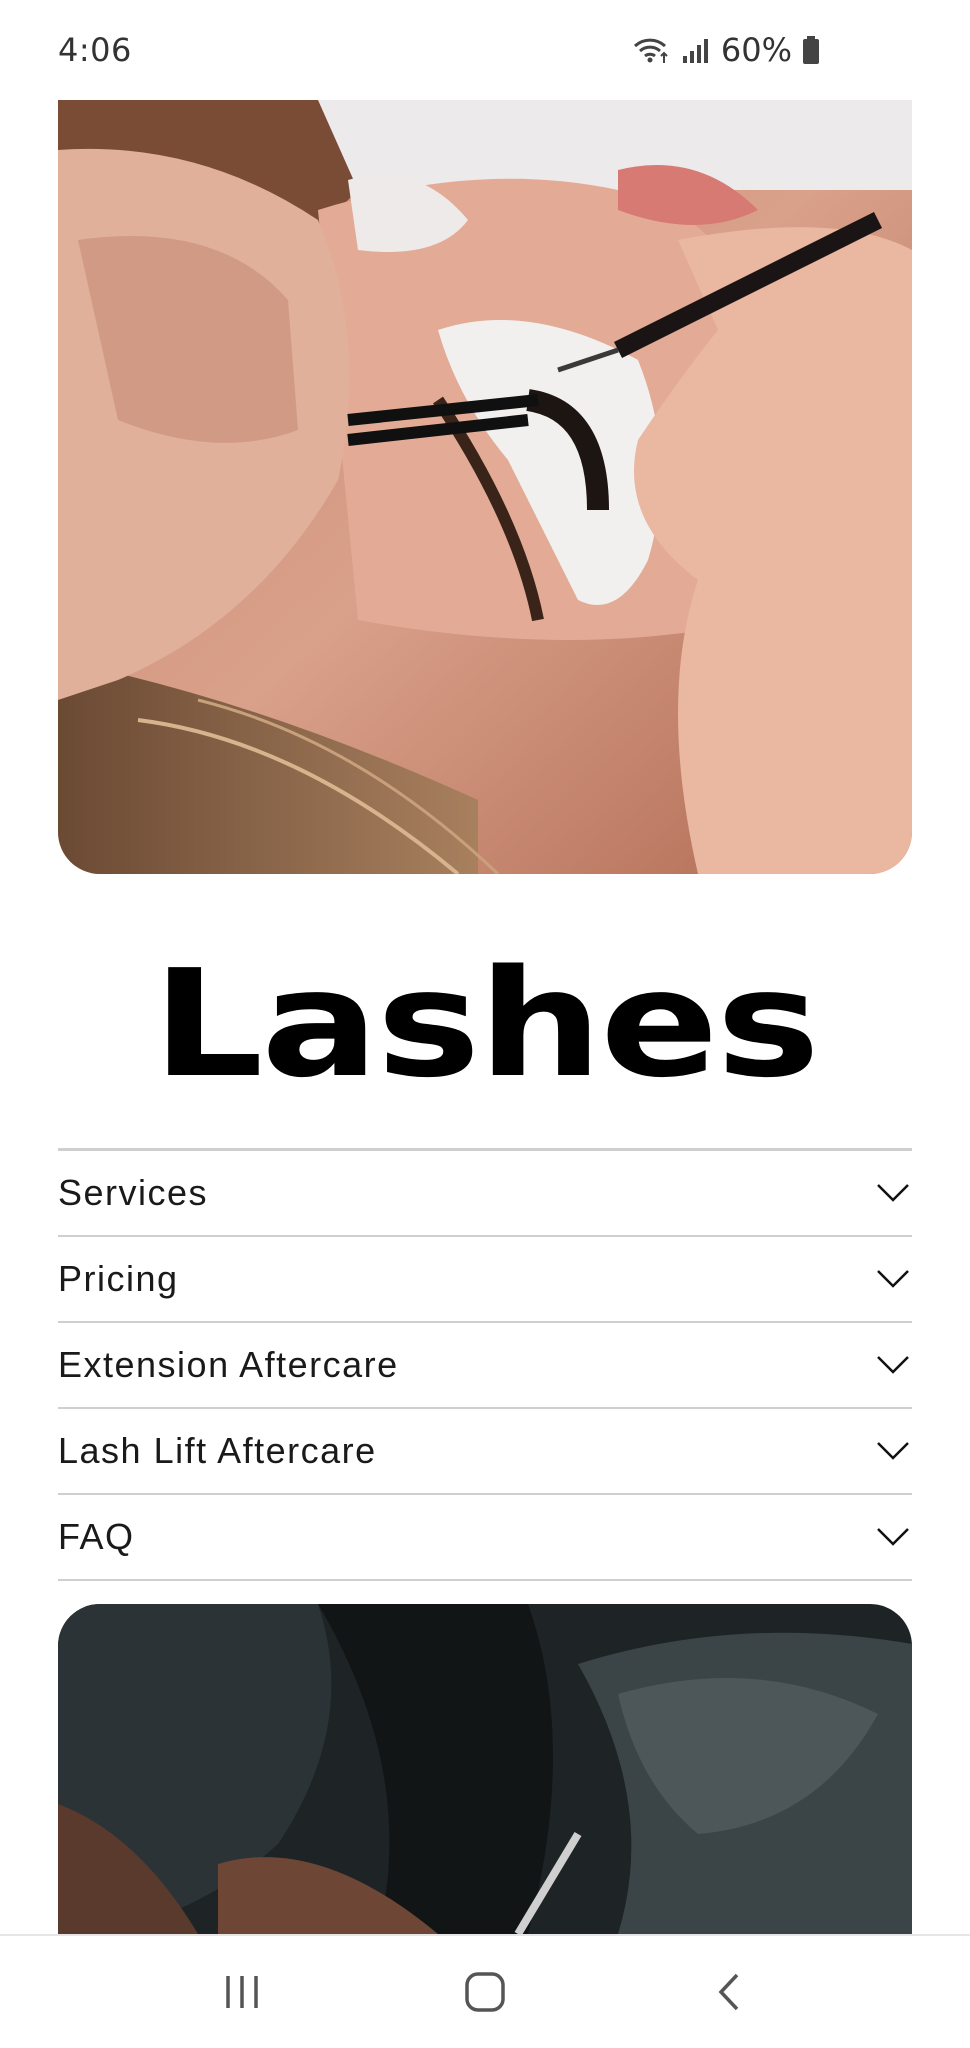 The width and height of the screenshot is (970, 2048). Describe the element at coordinates (485, 1452) in the screenshot. I see `accordion-item-lash-lift-aftercare: Lash Lift Aftercare` at that location.